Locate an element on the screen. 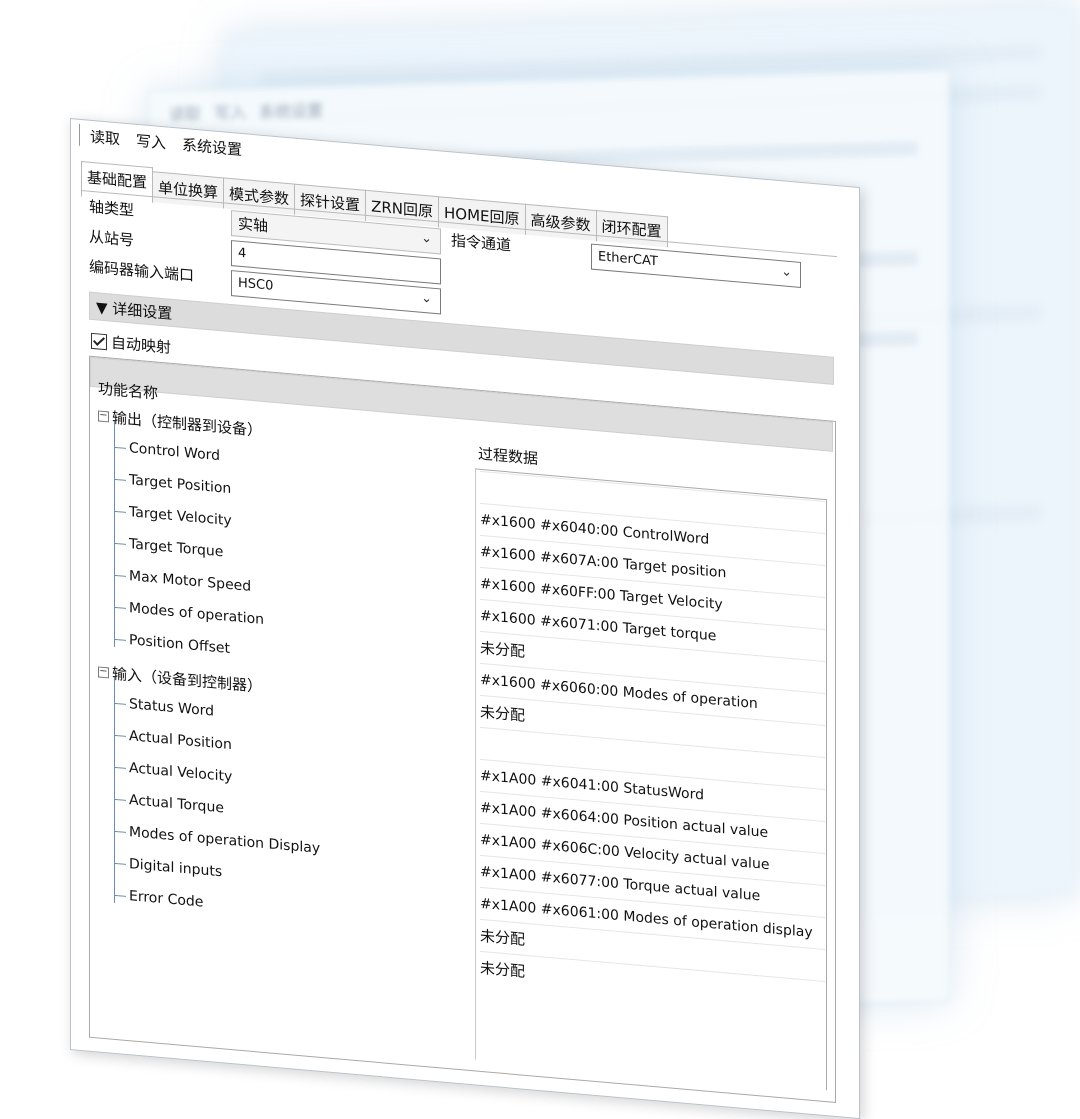 Image resolution: width=1080 pixels, height=1119 pixels. tree-item-label: Digital inputs is located at coordinates (176, 868).